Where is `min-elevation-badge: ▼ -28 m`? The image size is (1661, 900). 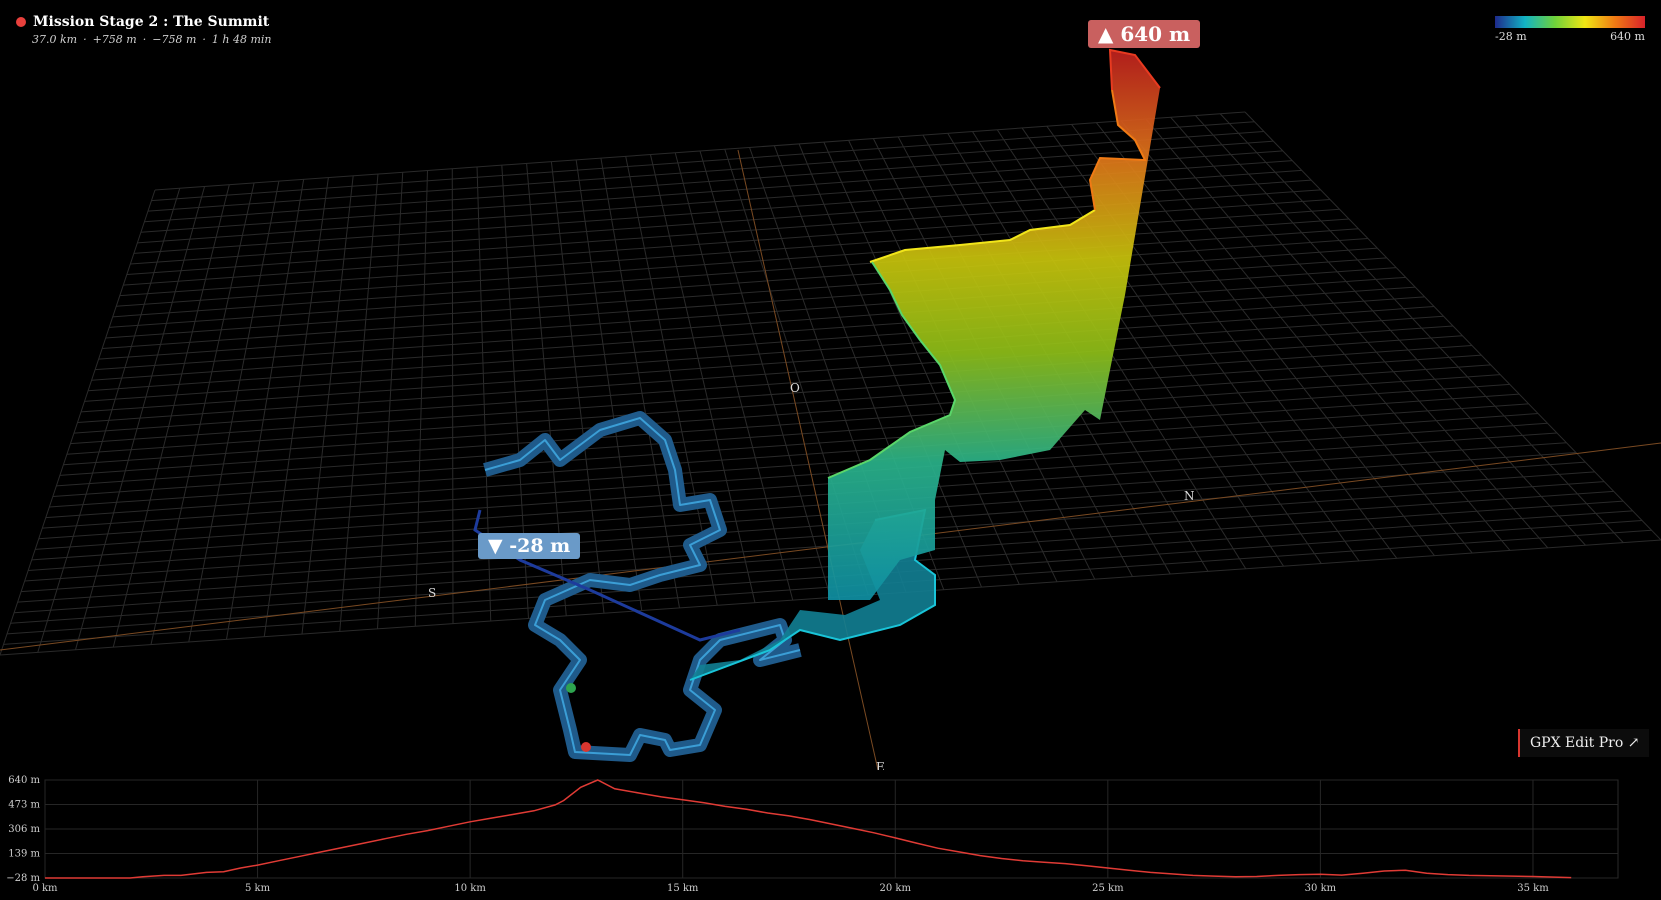 min-elevation-badge: ▼ -28 m is located at coordinates (529, 546).